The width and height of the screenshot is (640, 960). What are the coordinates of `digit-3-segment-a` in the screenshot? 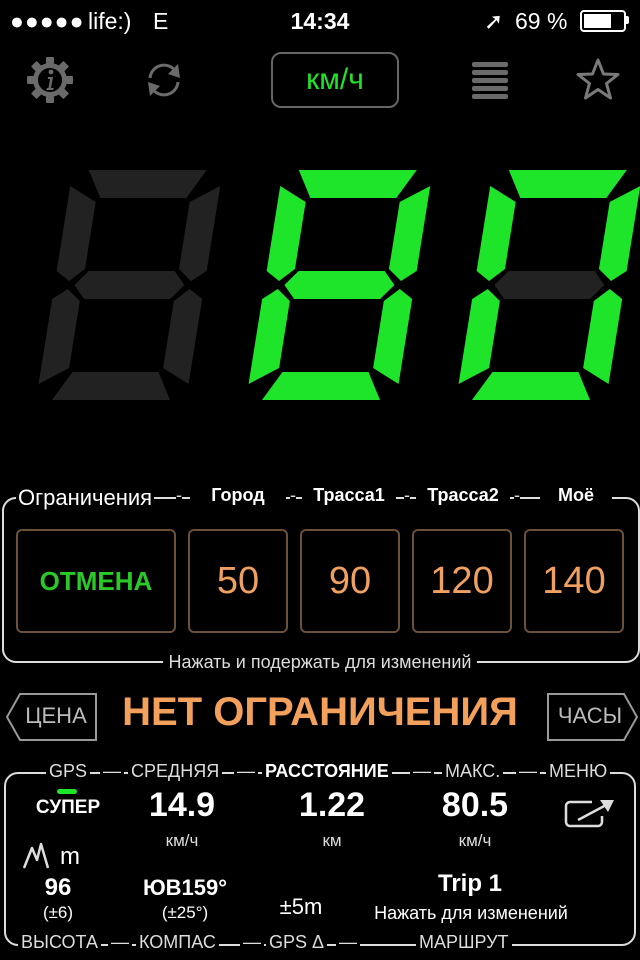 It's located at (567, 184).